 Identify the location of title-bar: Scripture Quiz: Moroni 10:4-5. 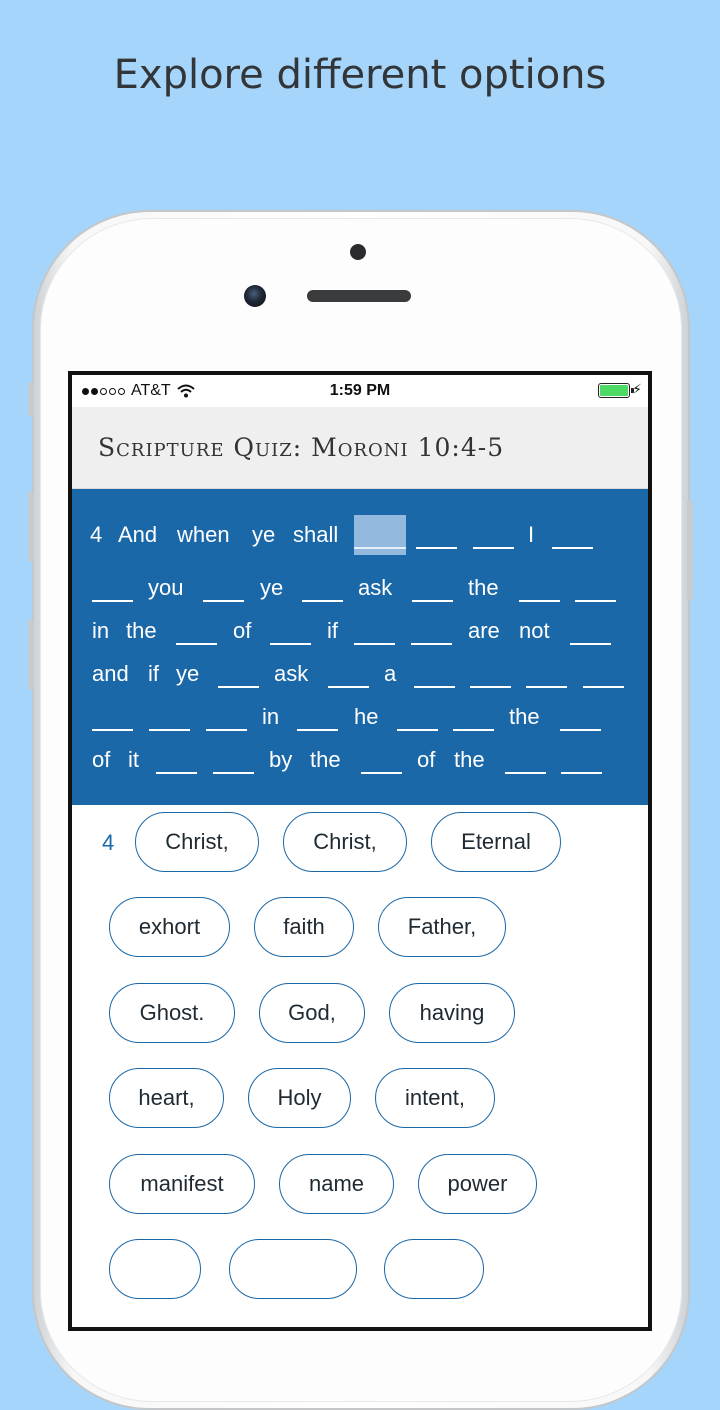
(360, 448).